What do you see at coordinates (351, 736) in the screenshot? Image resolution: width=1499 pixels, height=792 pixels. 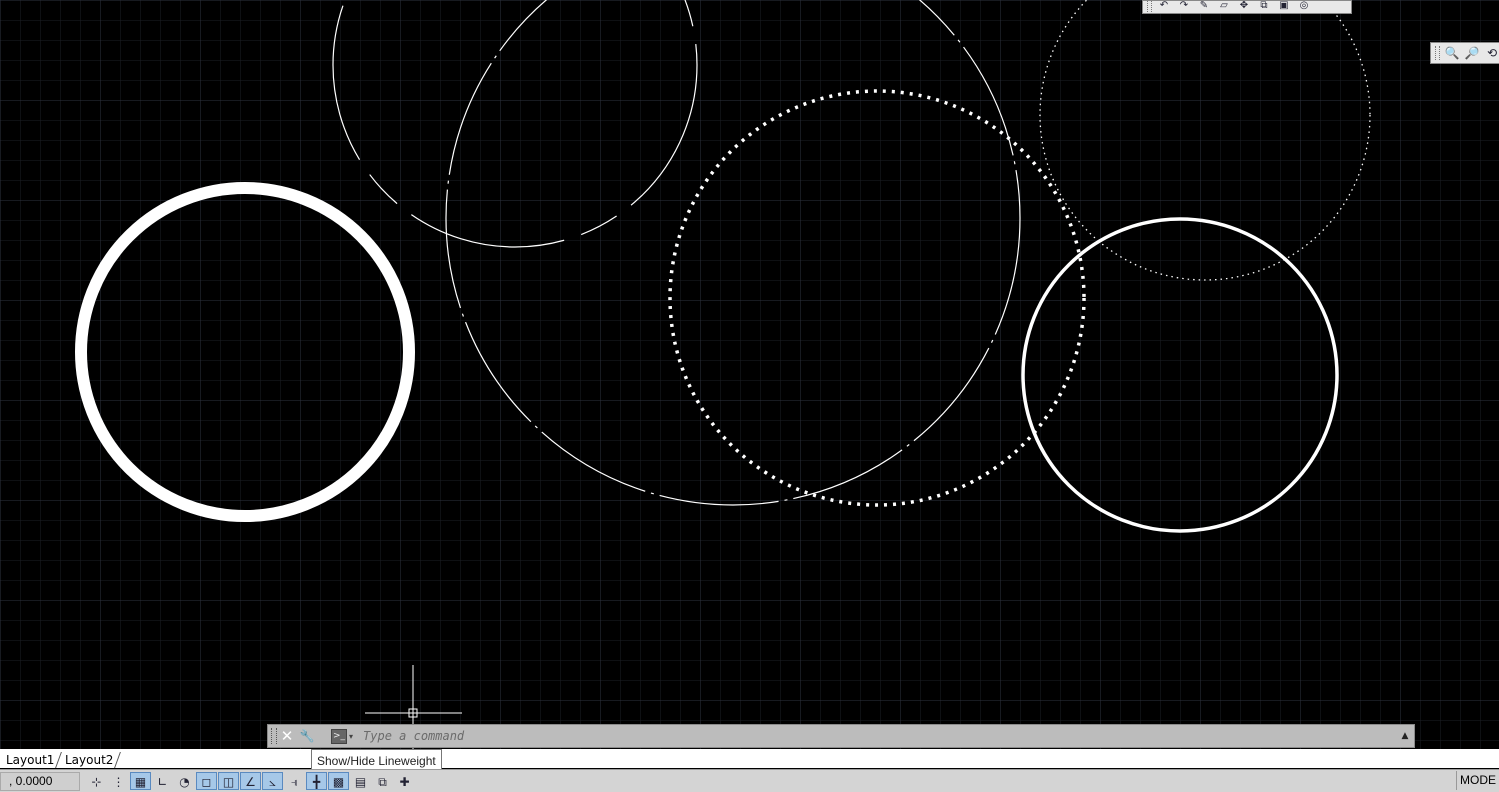 I see `chevron-down-icon: ▾` at bounding box center [351, 736].